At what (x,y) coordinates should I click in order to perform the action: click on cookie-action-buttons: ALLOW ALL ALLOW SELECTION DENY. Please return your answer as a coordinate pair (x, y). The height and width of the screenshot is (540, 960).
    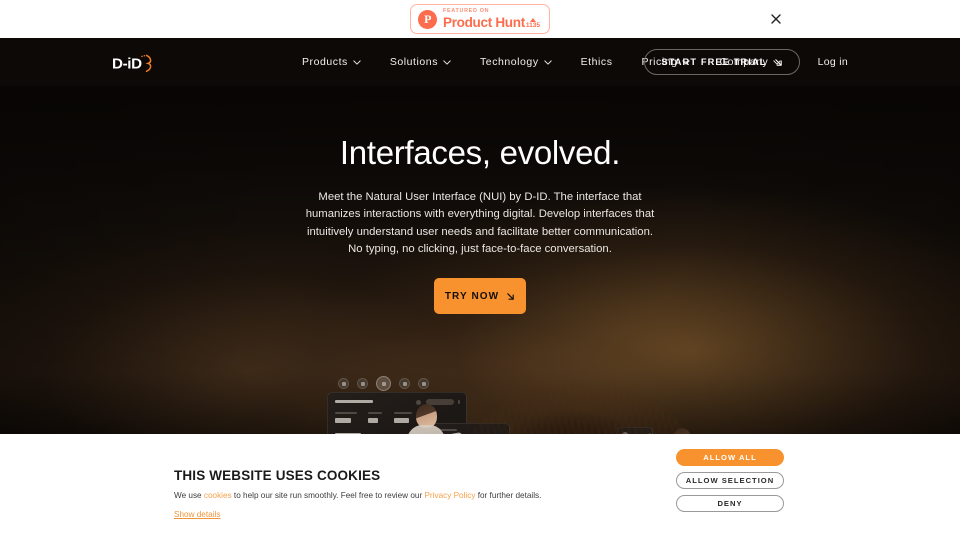
    Looking at the image, I should click on (730, 480).